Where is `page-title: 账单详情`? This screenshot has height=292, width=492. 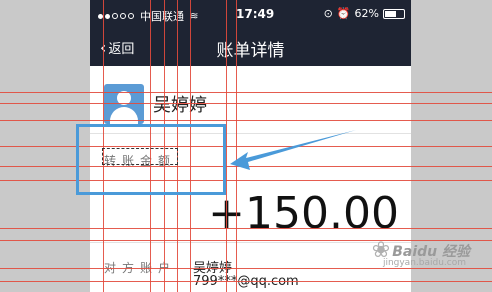
page-title: 账单详情 is located at coordinates (250, 51).